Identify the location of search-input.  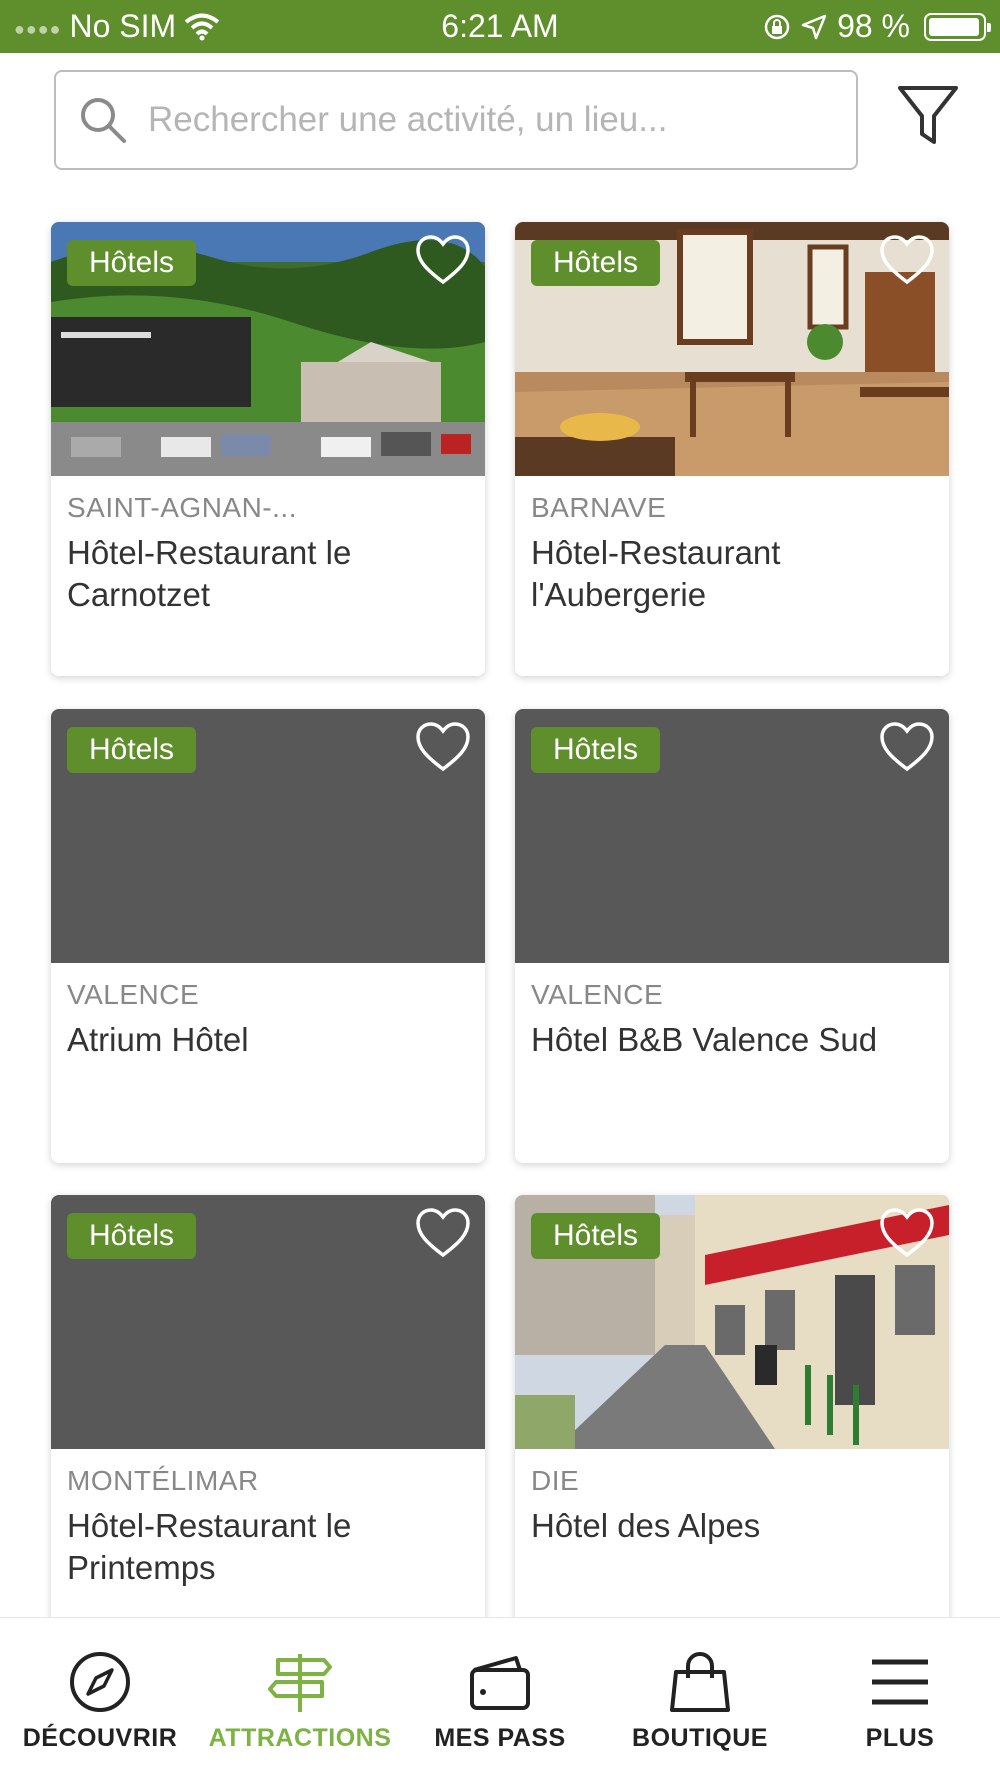
(488, 120).